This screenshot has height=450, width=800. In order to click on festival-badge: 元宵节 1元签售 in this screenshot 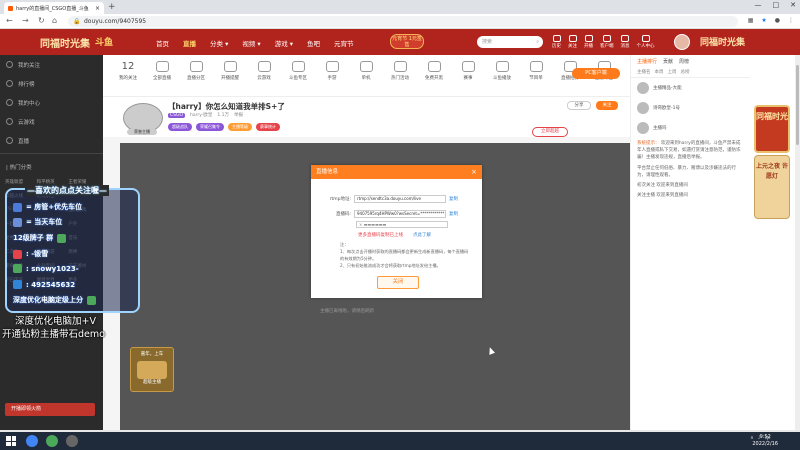, I will do `click(407, 41)`.